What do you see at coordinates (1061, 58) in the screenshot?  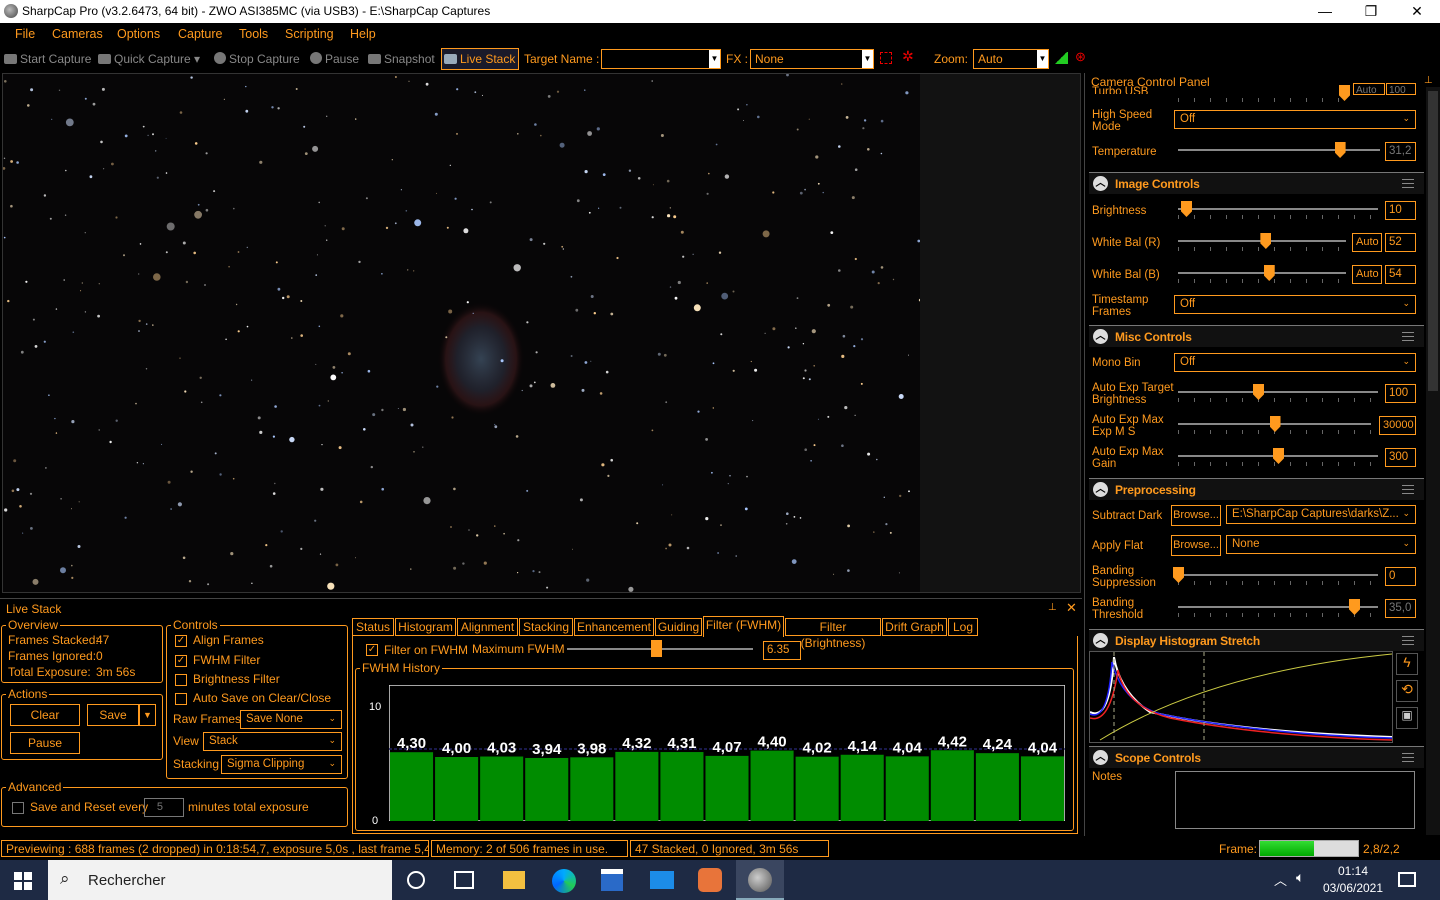 I see `histogram-icon` at bounding box center [1061, 58].